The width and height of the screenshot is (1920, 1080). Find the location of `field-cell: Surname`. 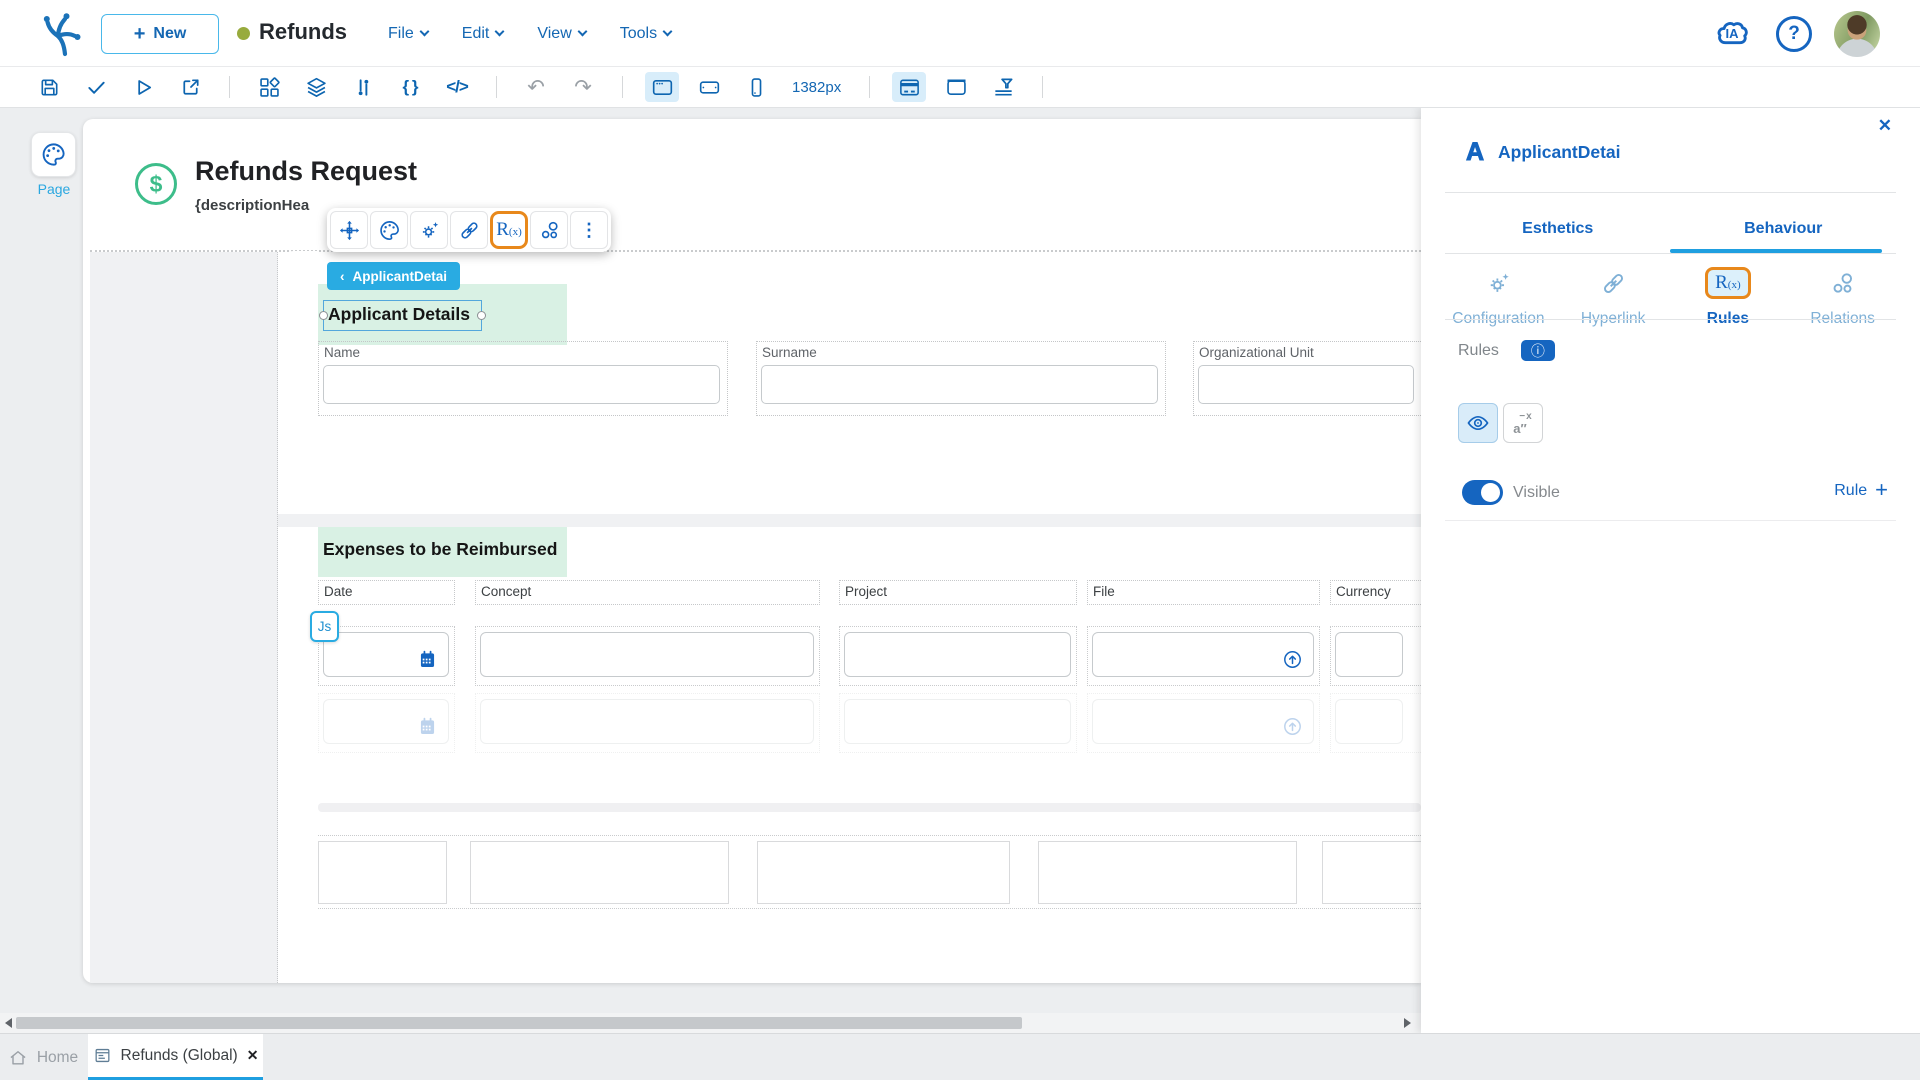

field-cell: Surname is located at coordinates (961, 378).